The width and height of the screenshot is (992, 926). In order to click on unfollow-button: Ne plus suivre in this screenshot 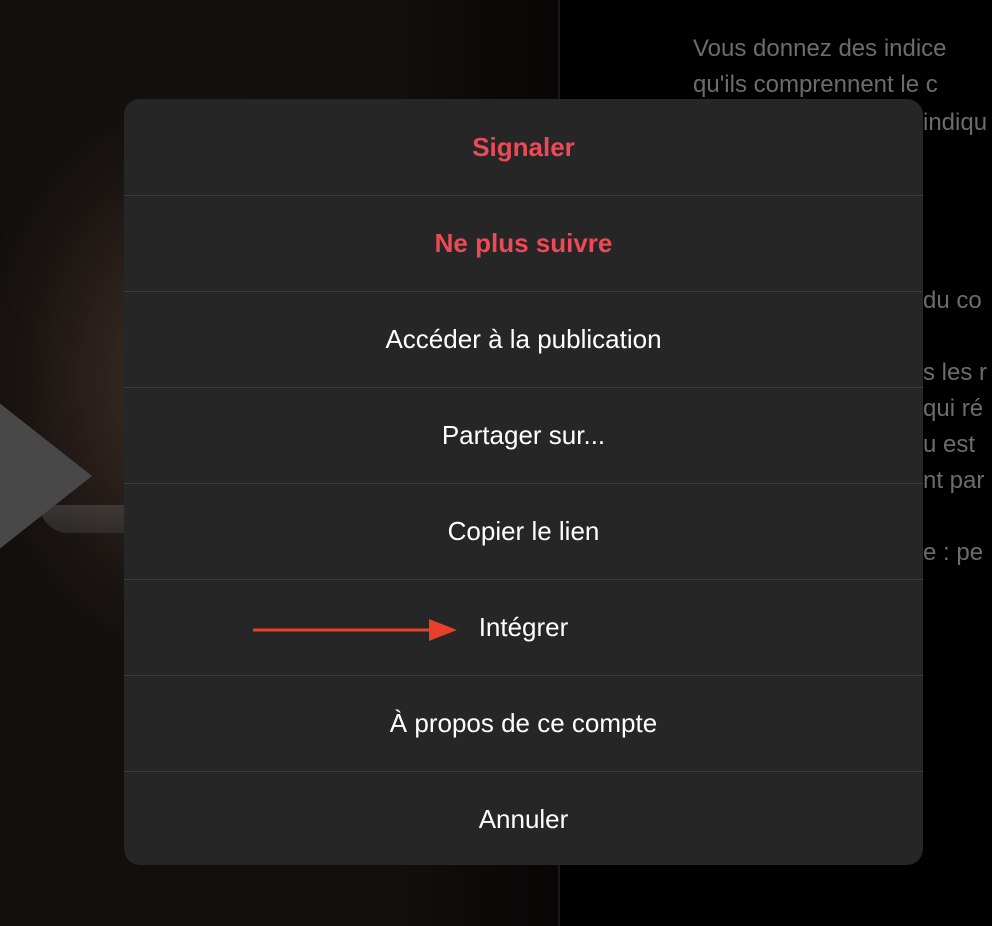, I will do `click(523, 243)`.